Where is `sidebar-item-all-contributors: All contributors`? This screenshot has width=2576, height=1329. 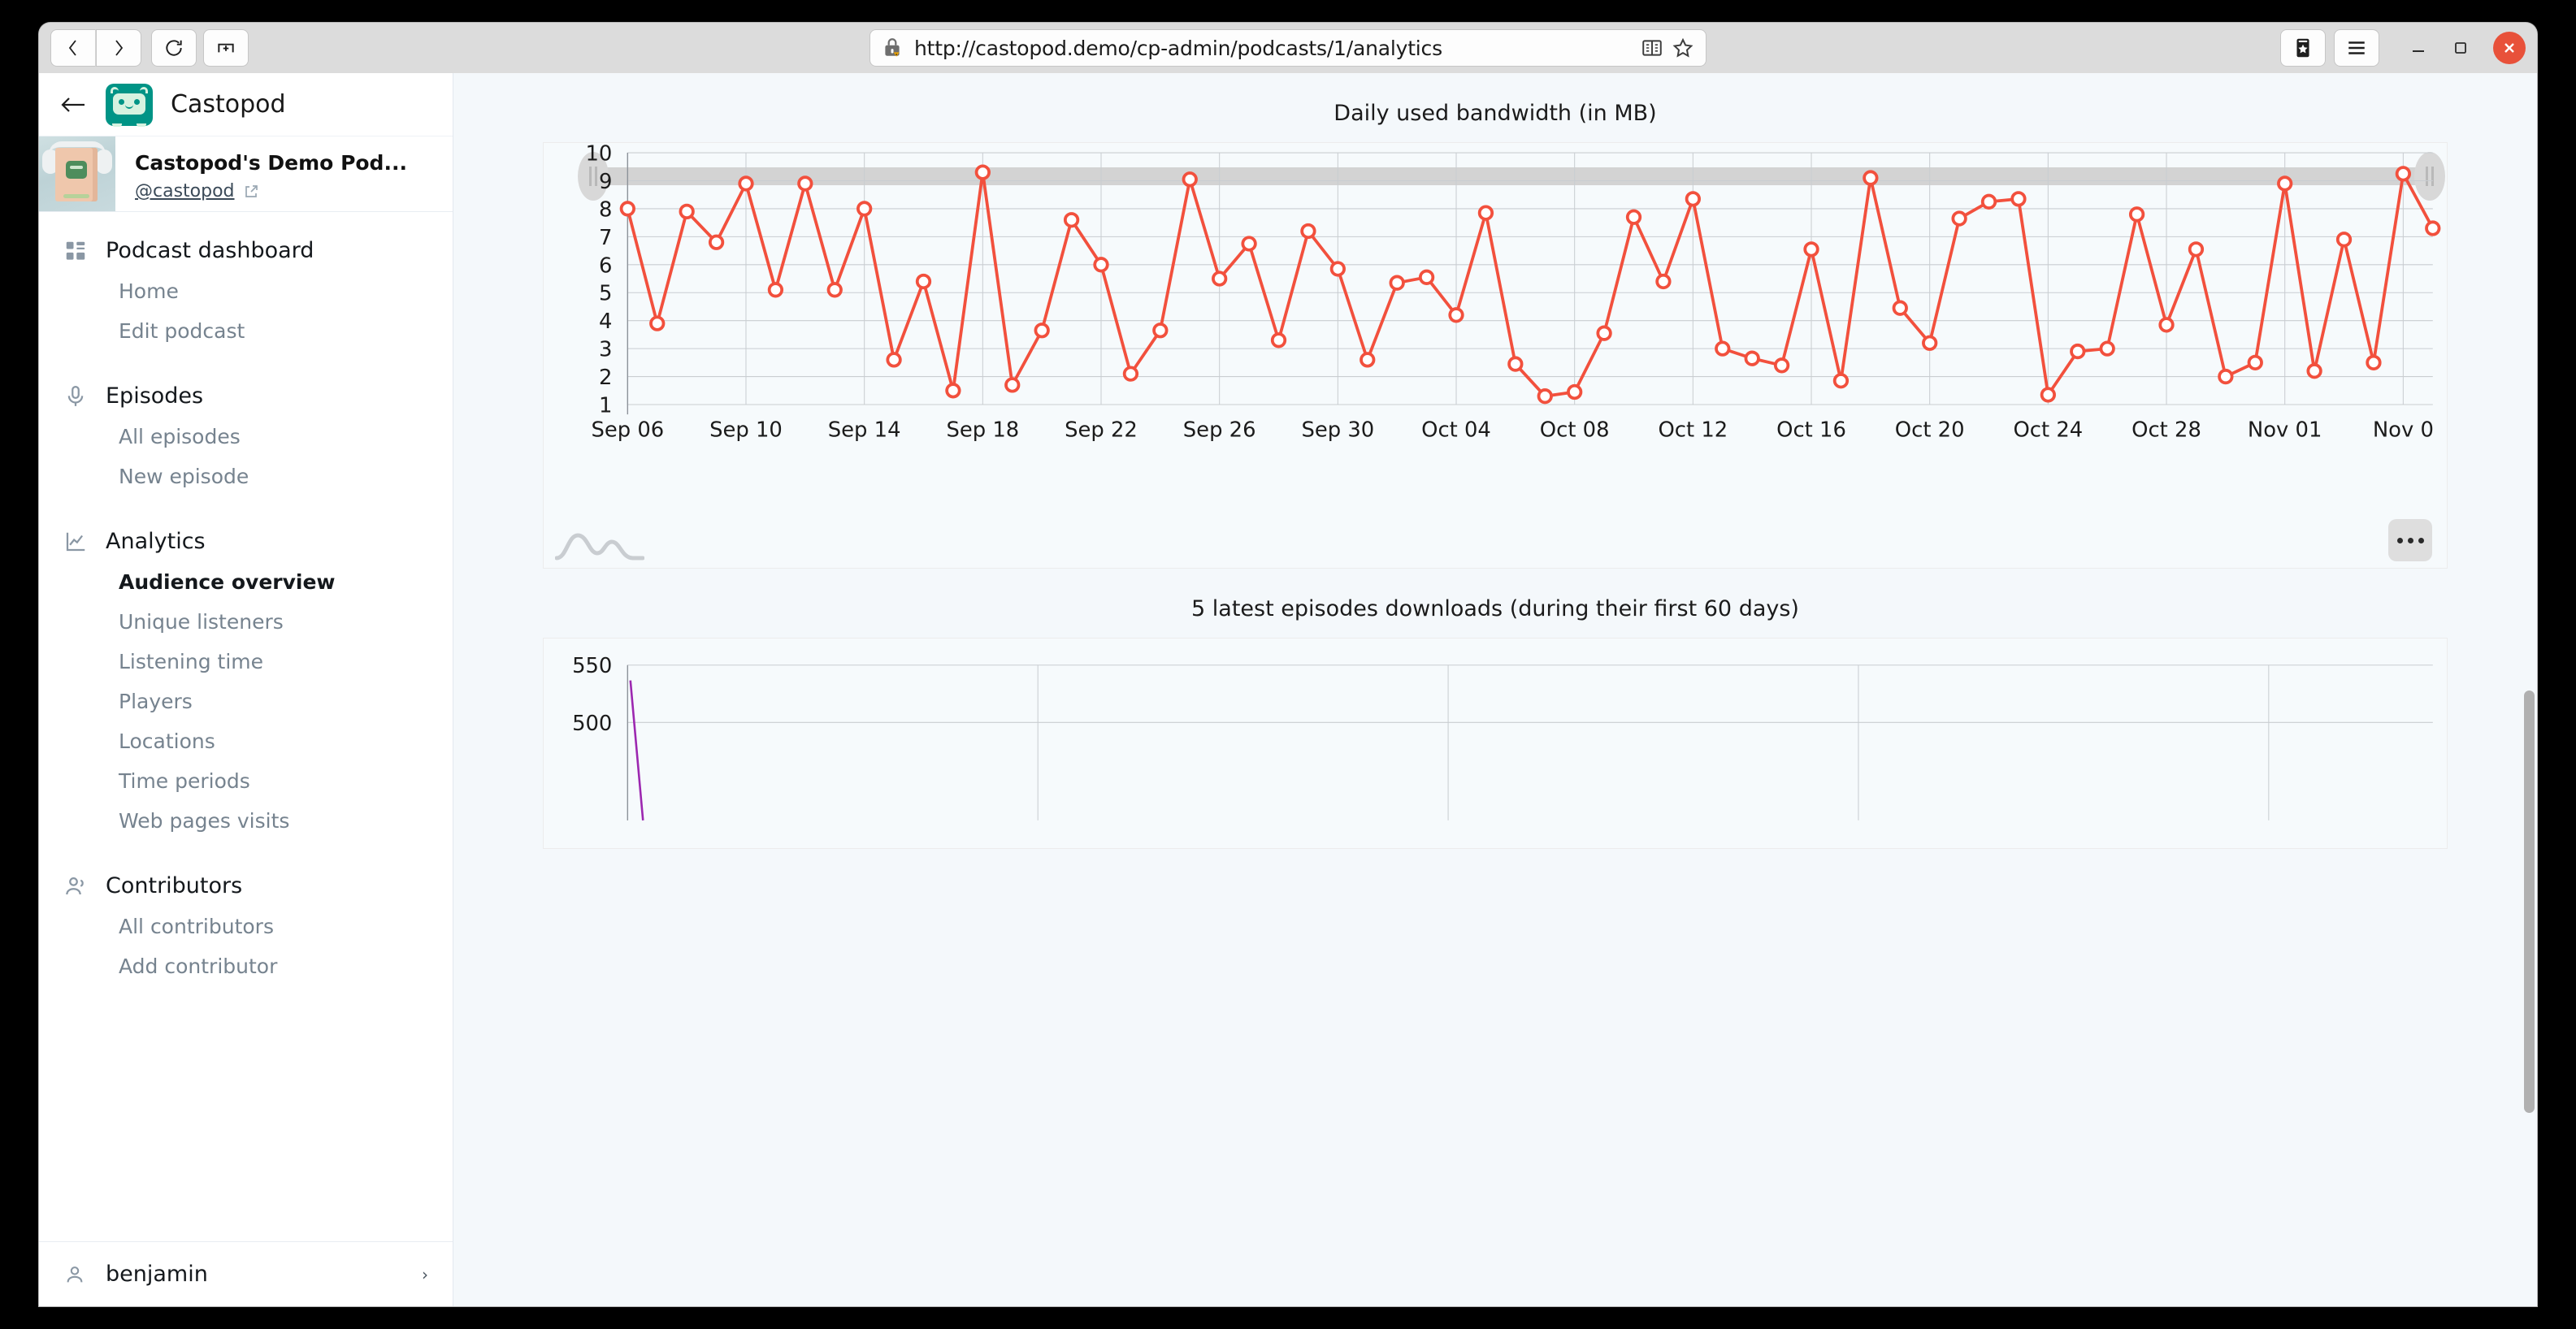
sidebar-item-all-contributors: All contributors is located at coordinates (246, 926).